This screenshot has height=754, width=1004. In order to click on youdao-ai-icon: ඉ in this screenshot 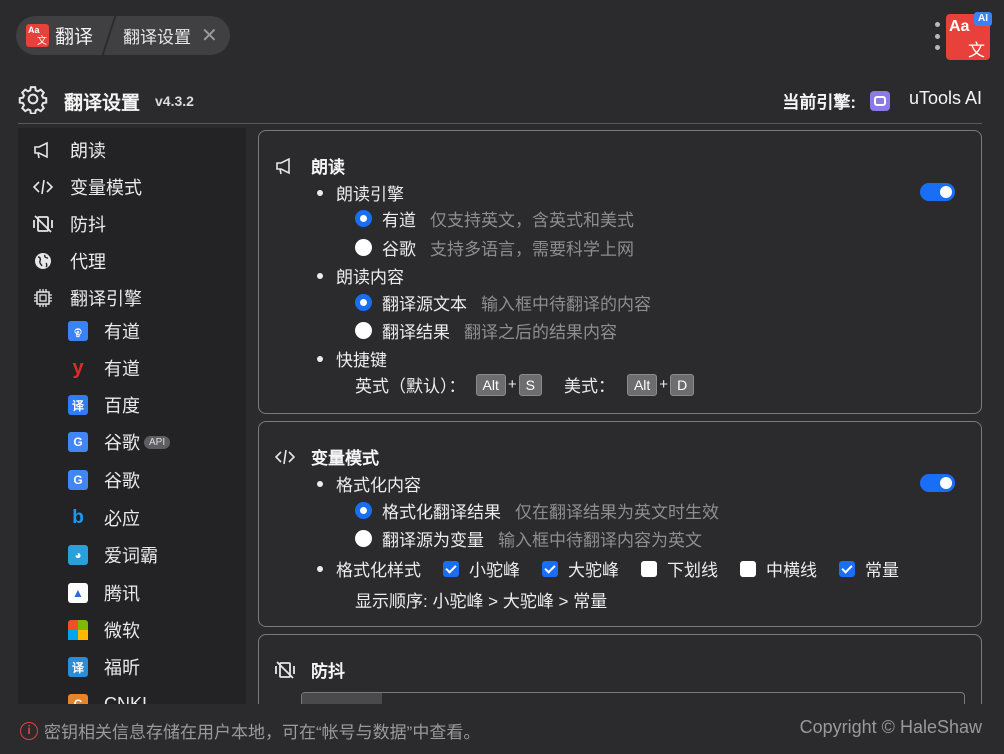, I will do `click(78, 331)`.